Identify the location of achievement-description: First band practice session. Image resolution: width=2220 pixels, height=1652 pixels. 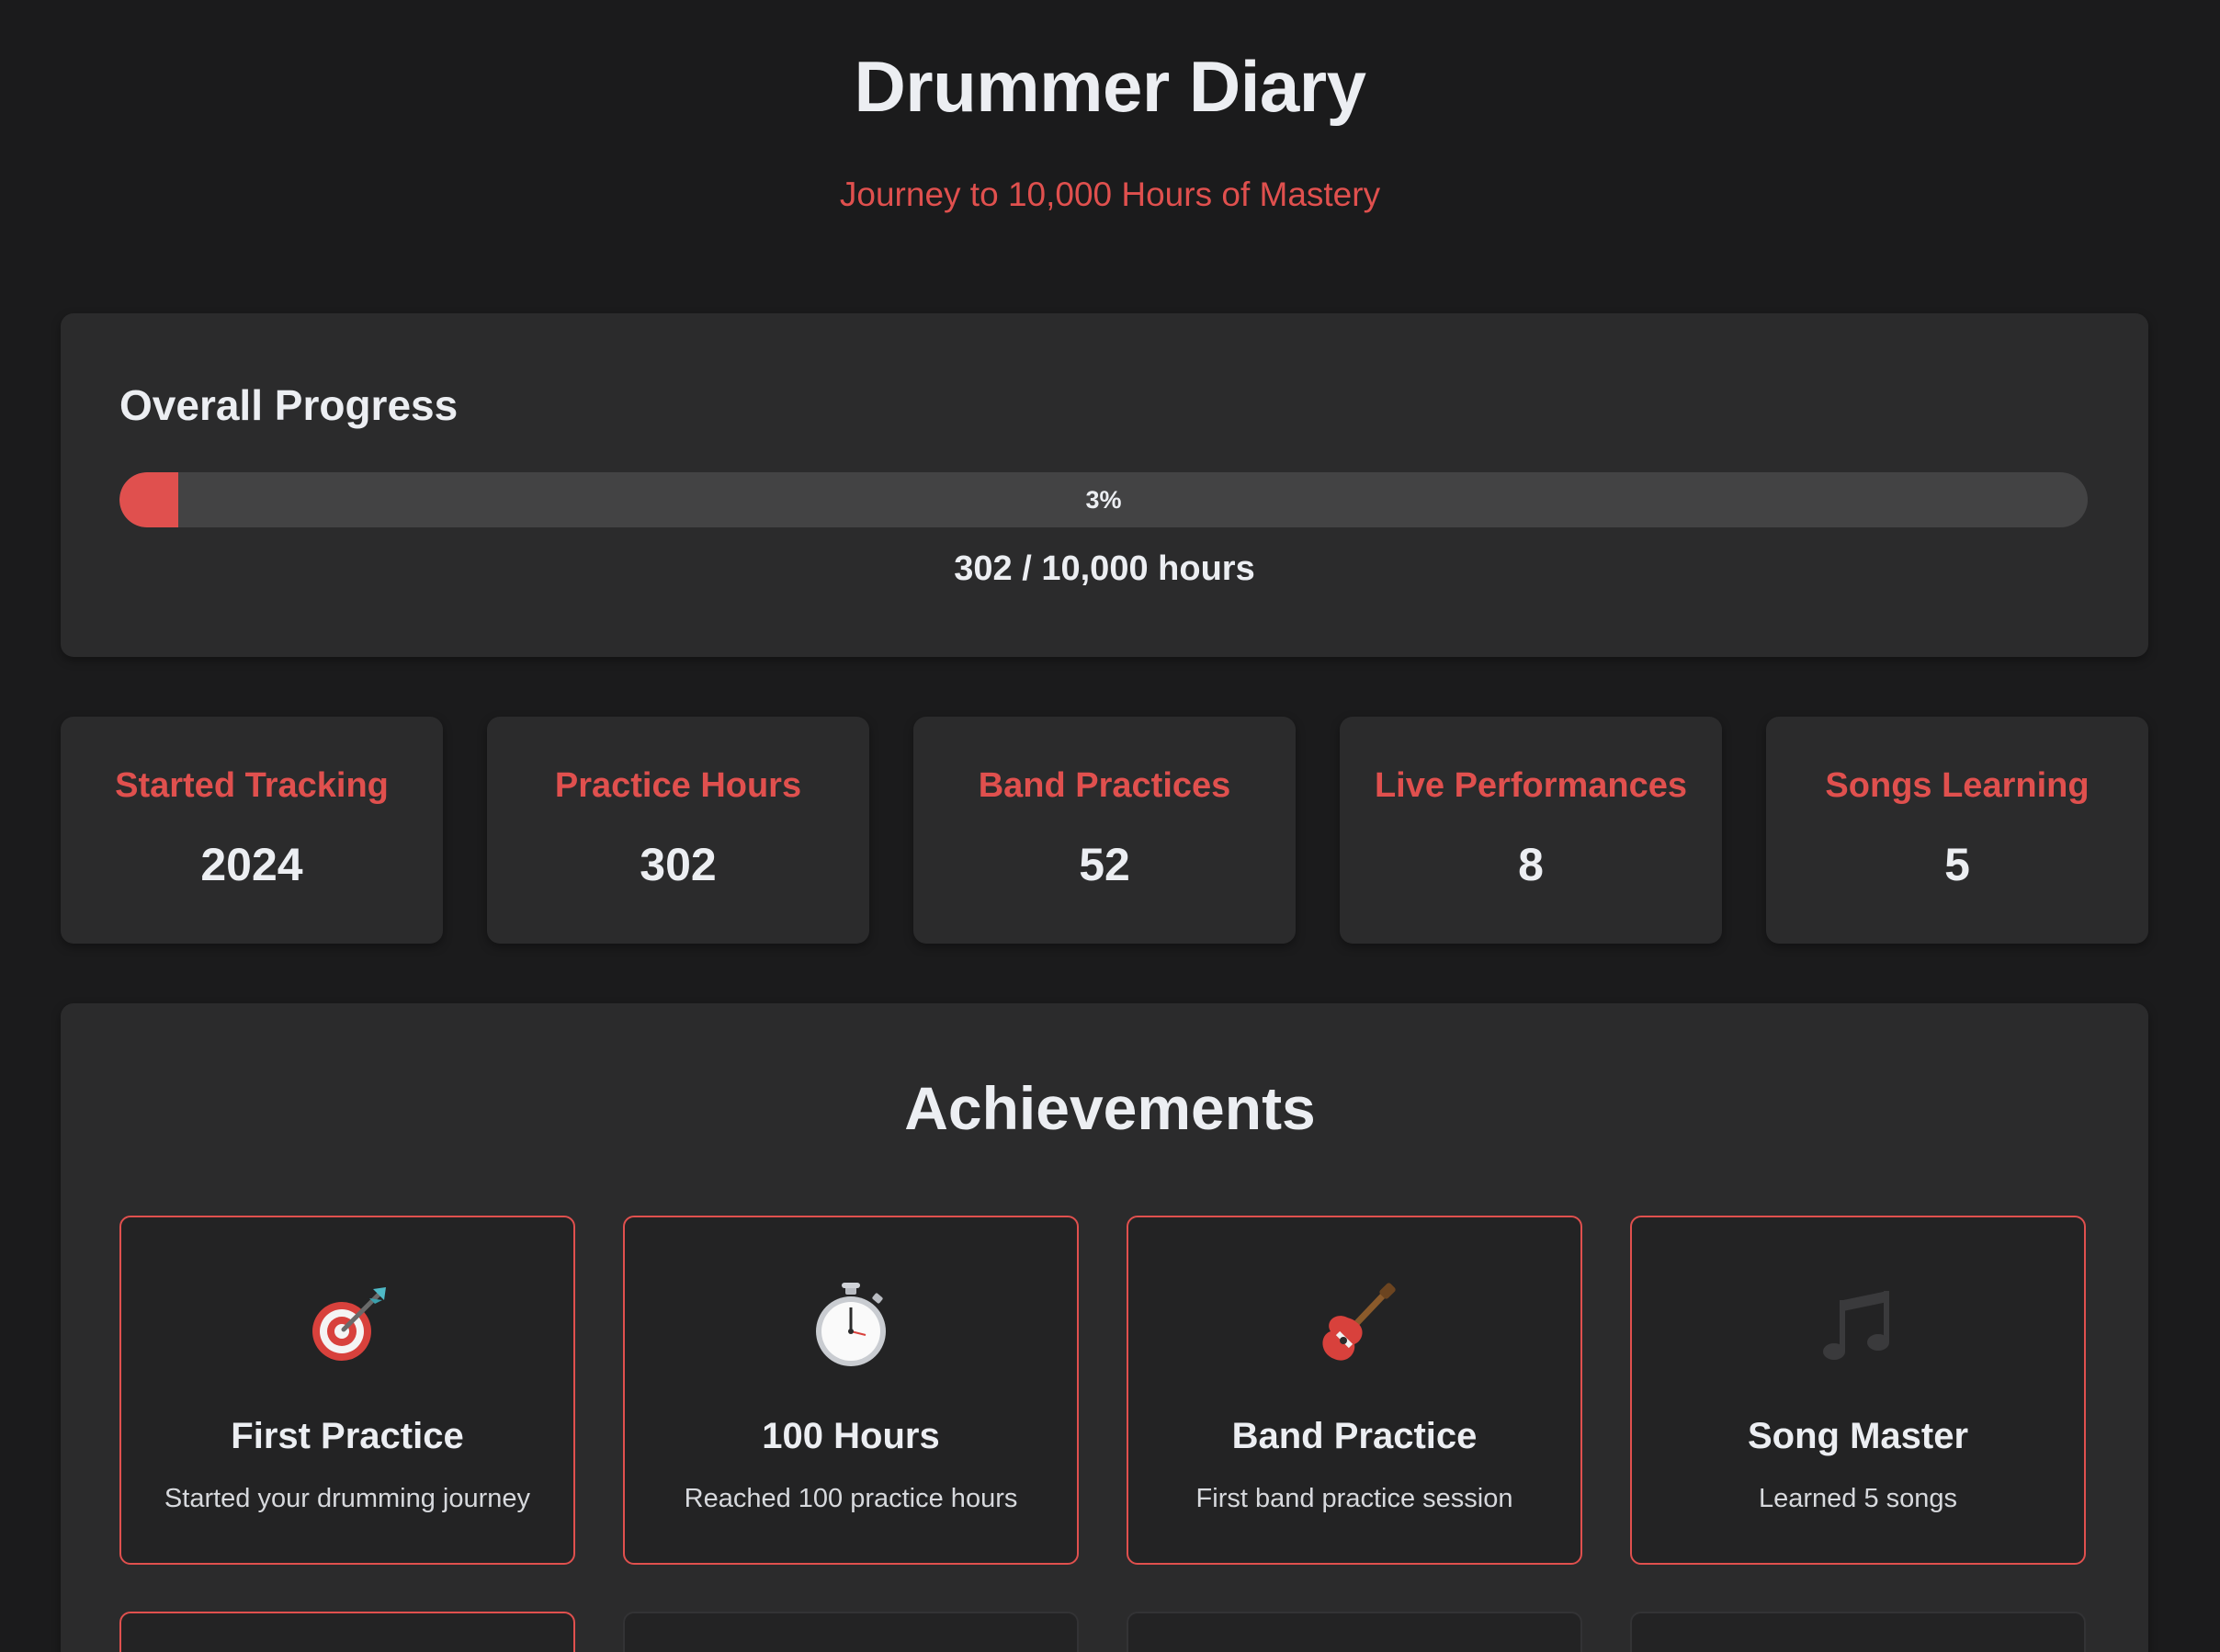
(1354, 1498).